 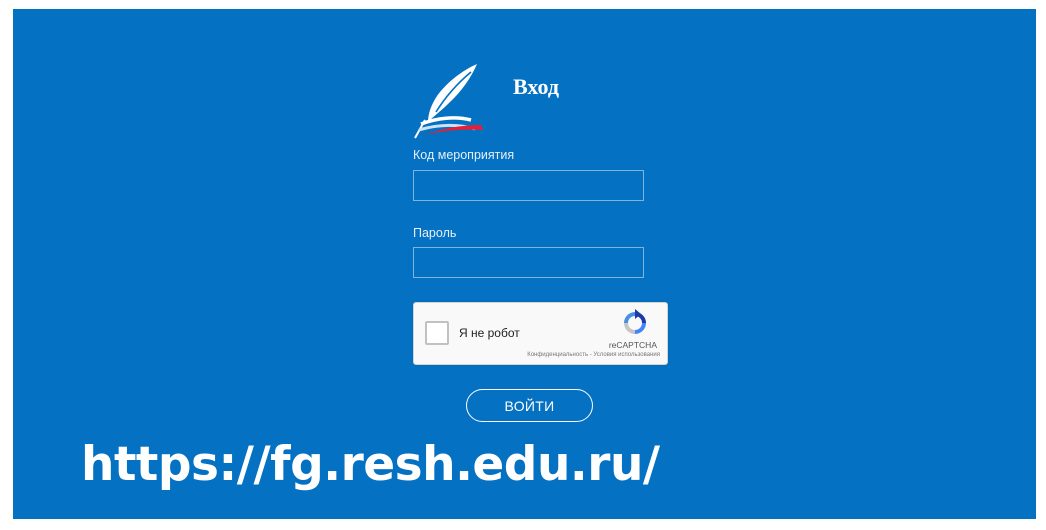 I want to click on captcha-checkbox, so click(x=437, y=333).